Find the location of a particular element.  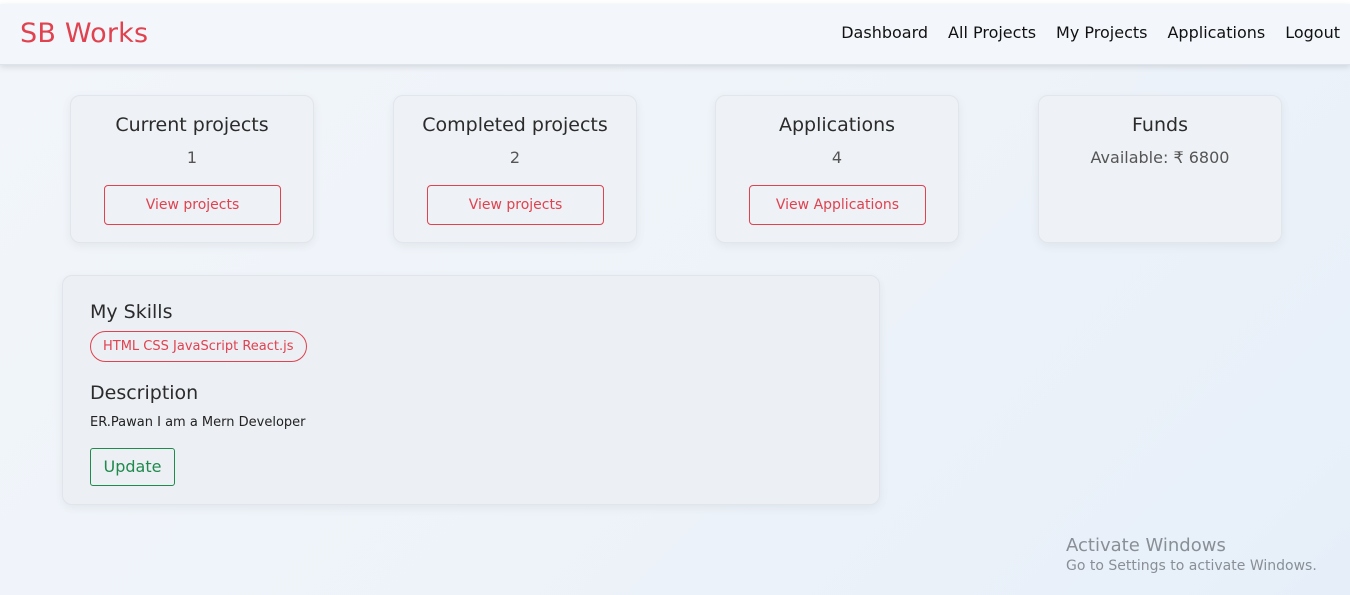

funds-card: Funds Available: ₹ 6800 is located at coordinates (1160, 169).